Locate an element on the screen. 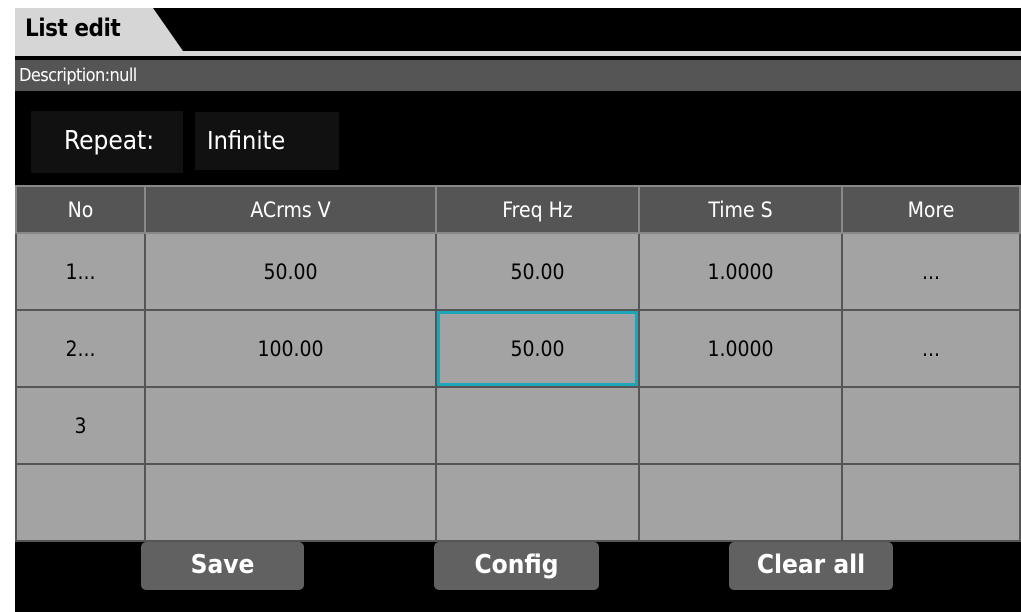  repeat-label-box: Repeat: is located at coordinates (107, 142).